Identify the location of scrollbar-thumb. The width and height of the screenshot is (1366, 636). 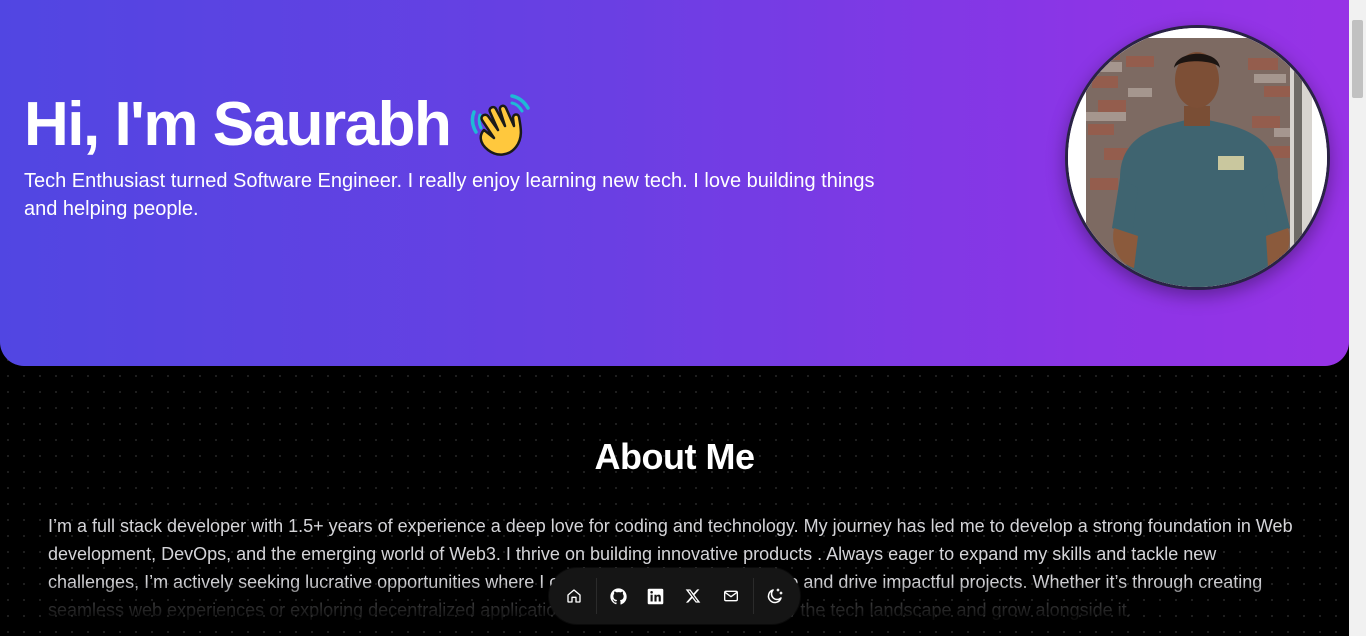
(1357, 59).